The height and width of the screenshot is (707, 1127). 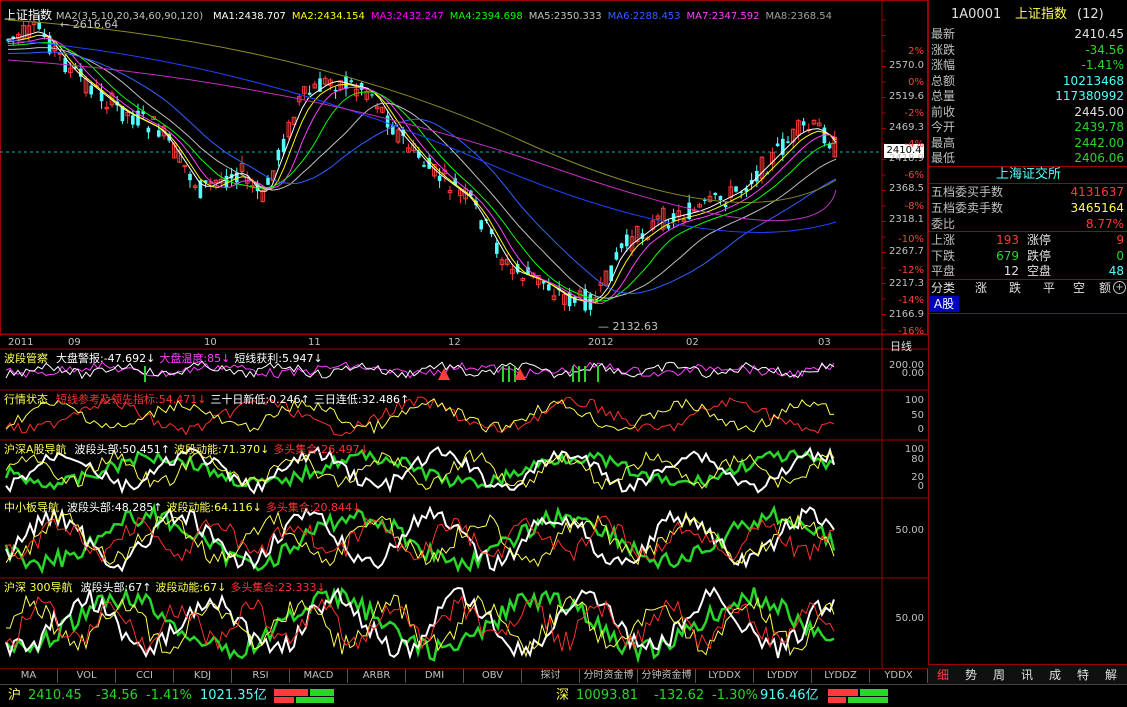 What do you see at coordinates (1105, 288) in the screenshot?
I see `class-header-cell: 额` at bounding box center [1105, 288].